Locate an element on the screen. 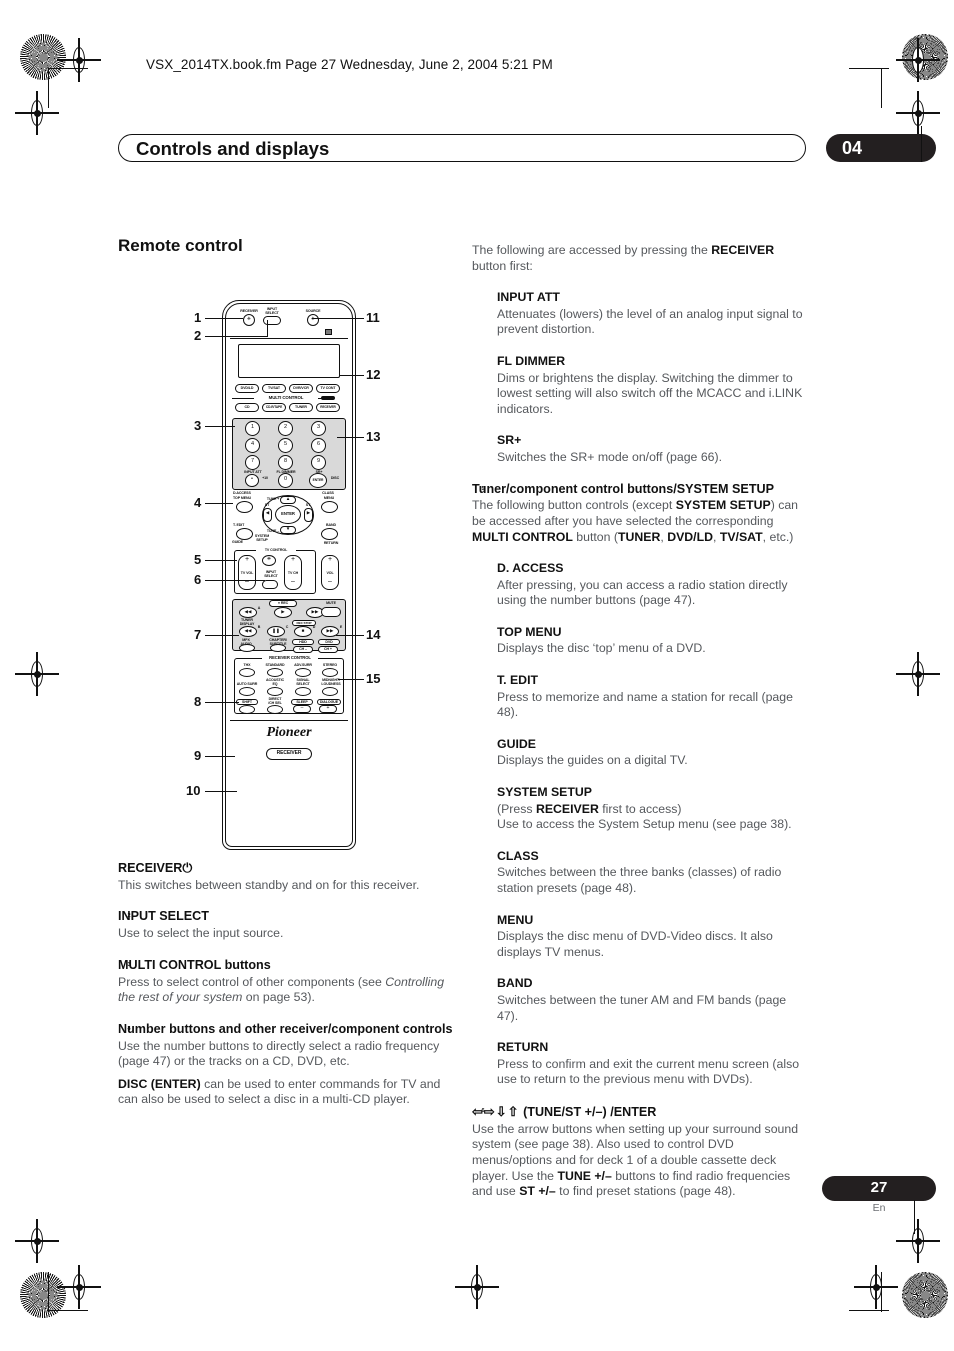 This screenshot has height=1351, width=954. signal-select-button is located at coordinates (303, 691).